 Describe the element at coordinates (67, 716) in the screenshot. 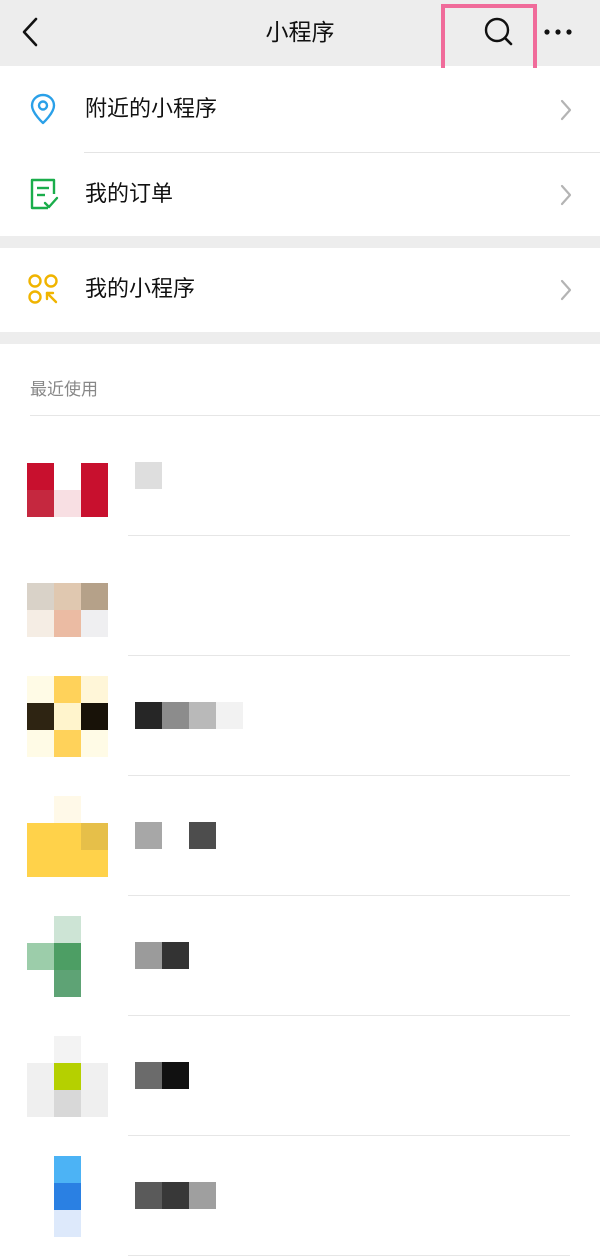

I see `app-icon-yellow-black` at that location.